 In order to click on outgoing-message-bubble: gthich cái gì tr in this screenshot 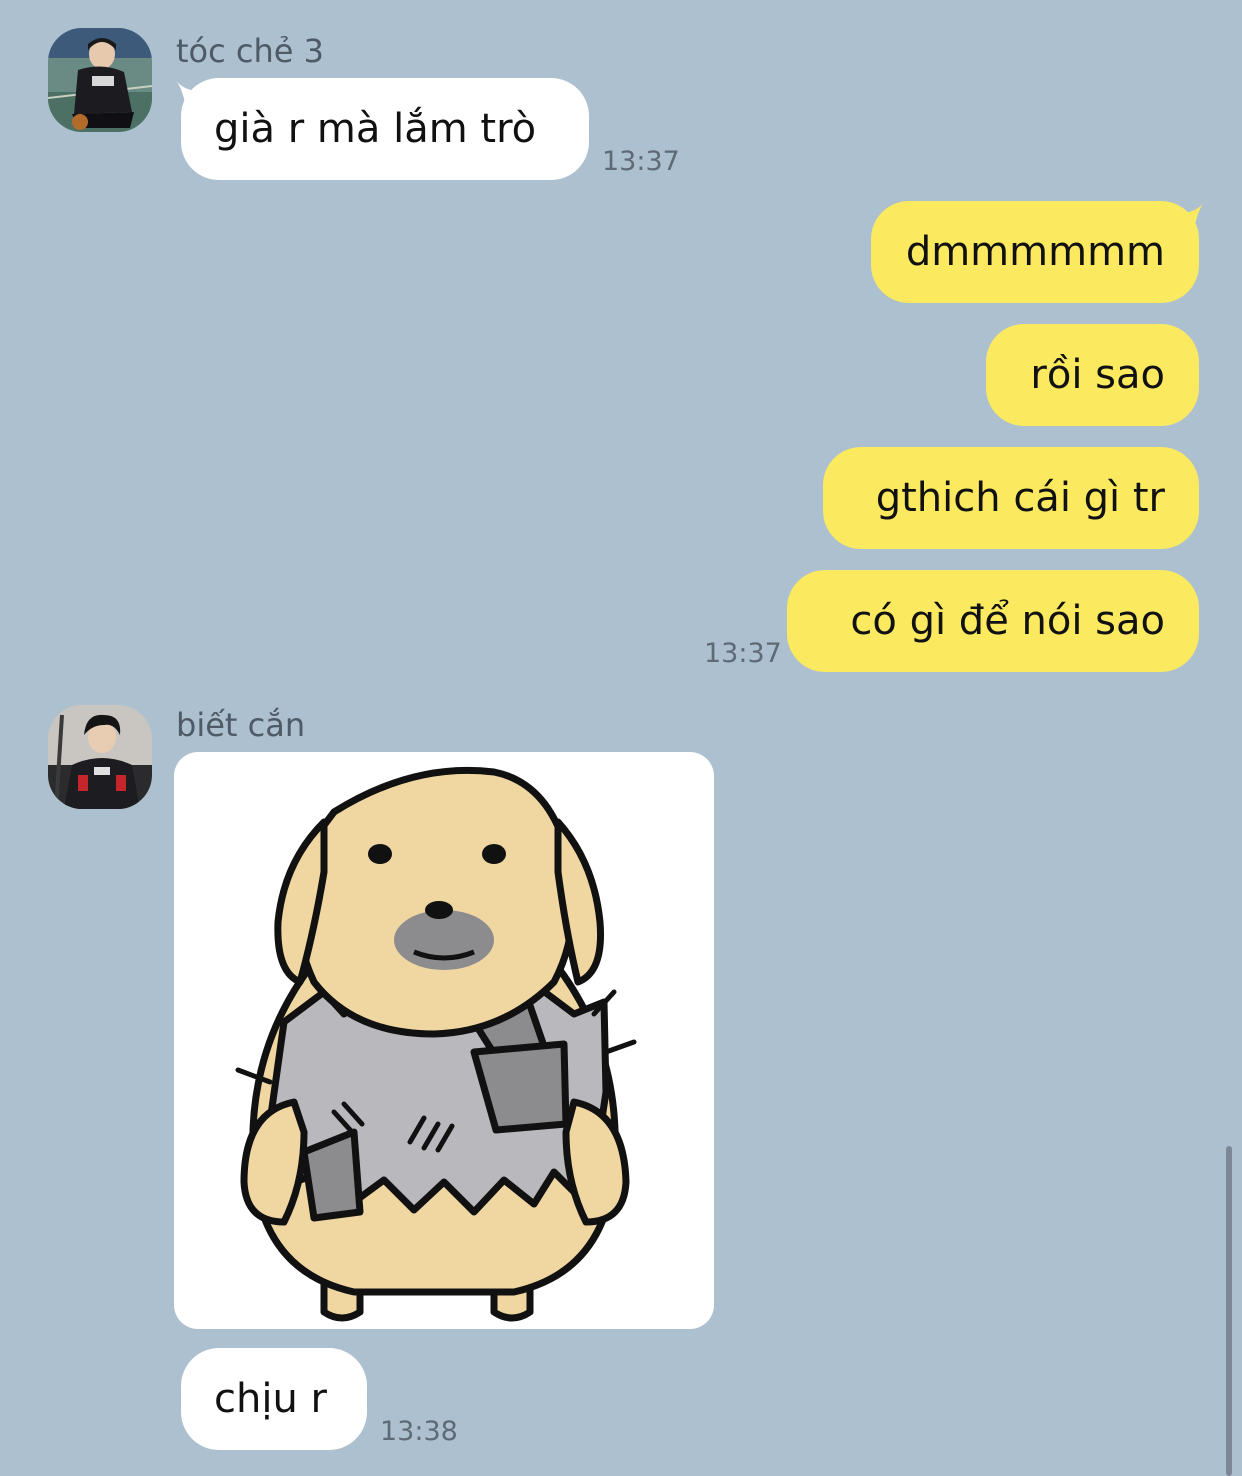, I will do `click(1011, 498)`.